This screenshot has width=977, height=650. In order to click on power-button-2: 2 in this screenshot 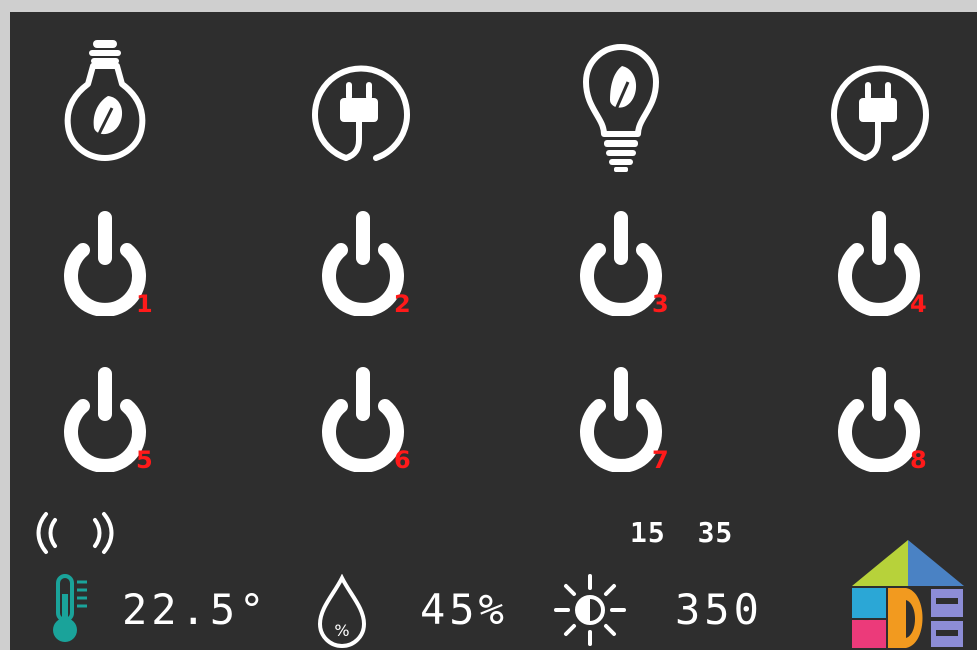, I will do `click(363, 262)`.